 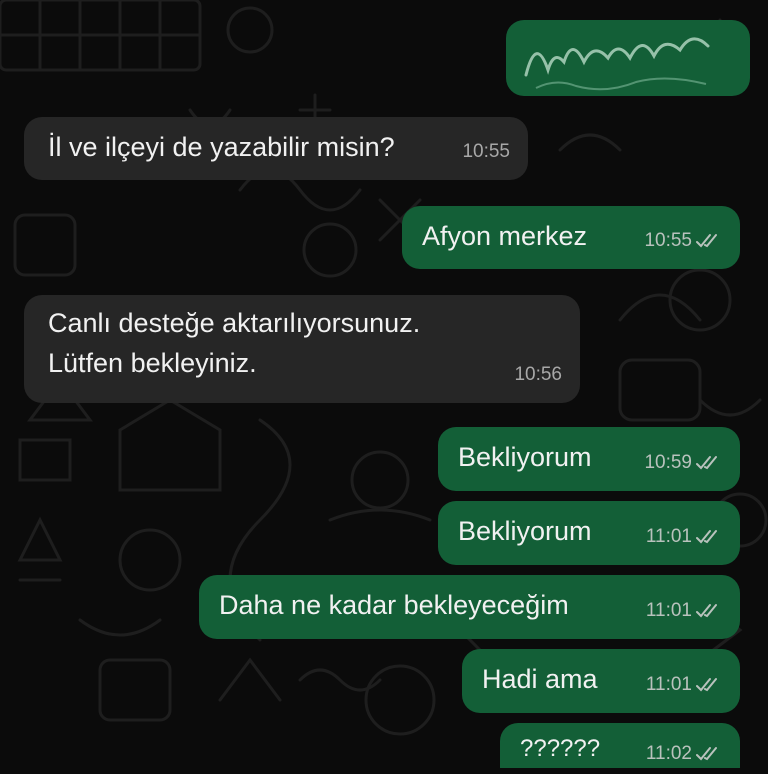 I want to click on message-bubble-outgoing: Daha ne kadar bekleyeceğim 11:01, so click(x=469, y=607).